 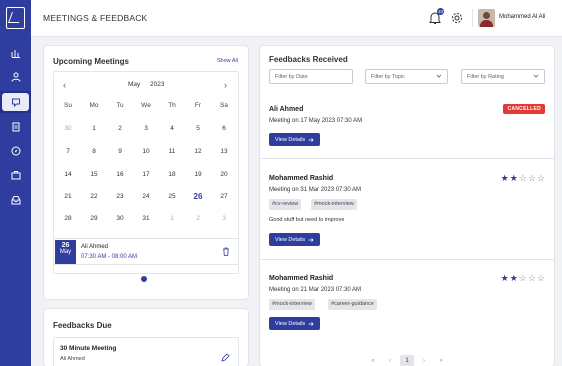 What do you see at coordinates (94, 151) in the screenshot?
I see `calendar-day: 8` at bounding box center [94, 151].